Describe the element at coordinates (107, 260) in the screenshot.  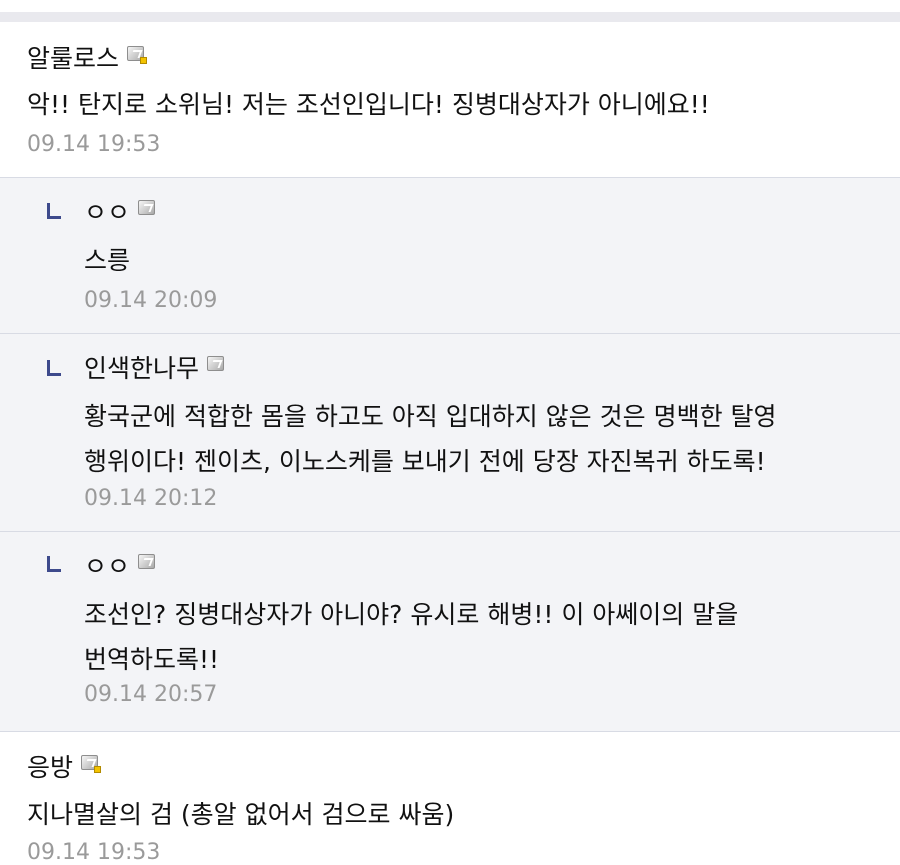
I see `reply-text: 스릉` at that location.